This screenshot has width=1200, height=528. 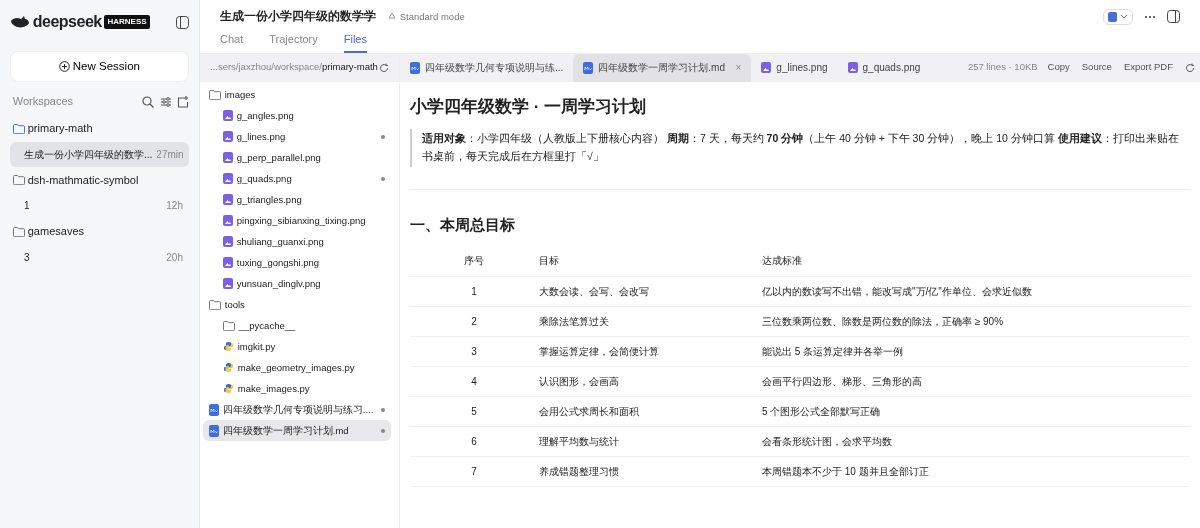 What do you see at coordinates (649, 351) in the screenshot?
I see `table-cell: 掌握运算定律，会简便计算` at bounding box center [649, 351].